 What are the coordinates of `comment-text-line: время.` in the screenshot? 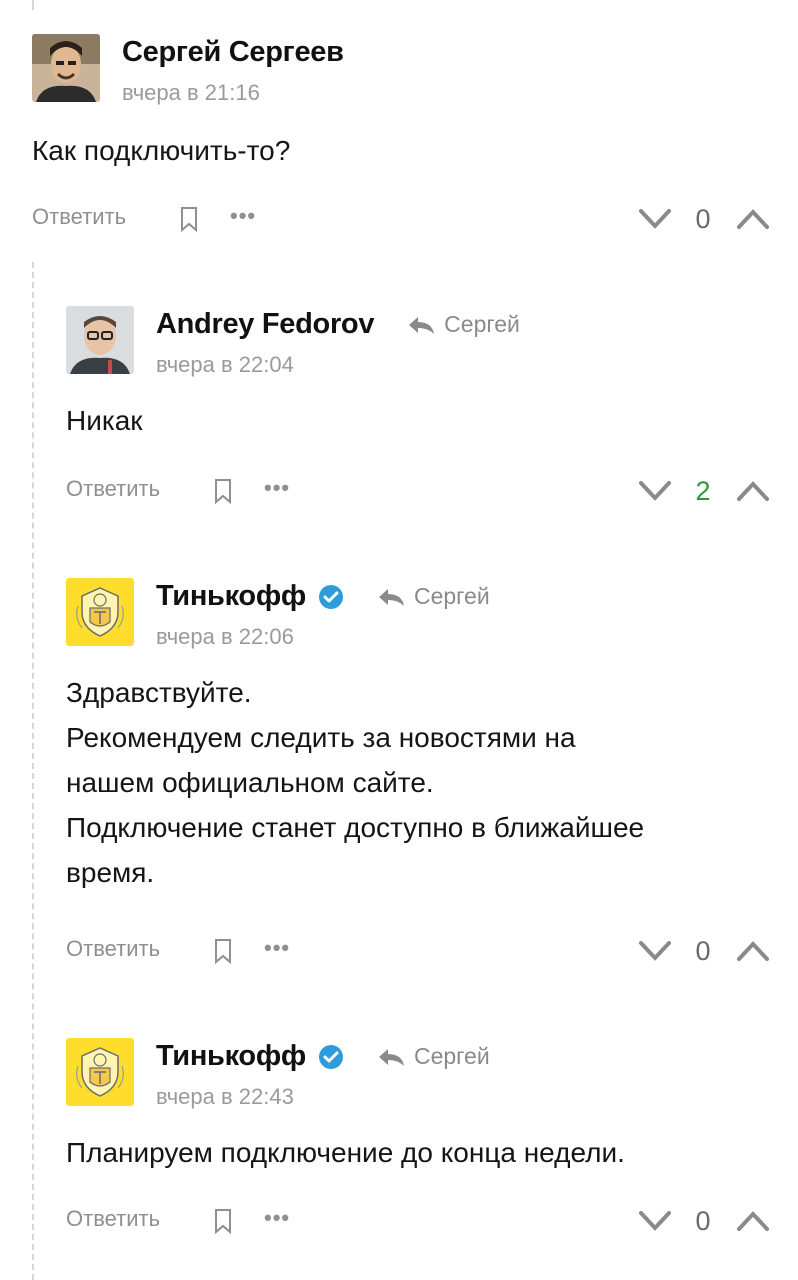 It's located at (110, 872).